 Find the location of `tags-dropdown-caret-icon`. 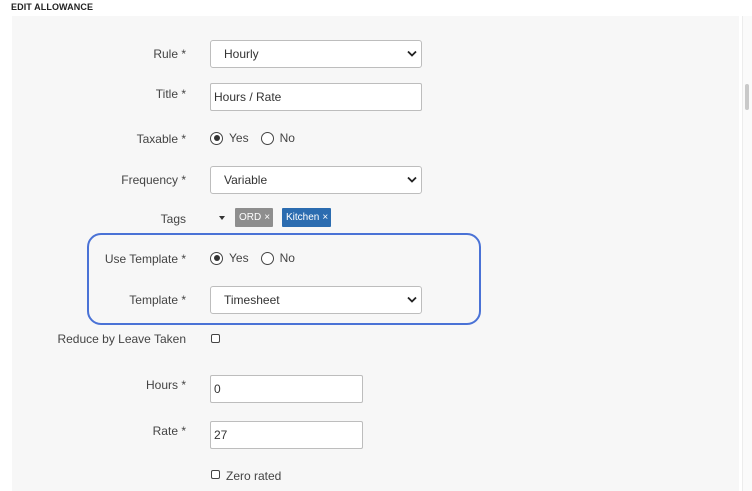

tags-dropdown-caret-icon is located at coordinates (222, 218).